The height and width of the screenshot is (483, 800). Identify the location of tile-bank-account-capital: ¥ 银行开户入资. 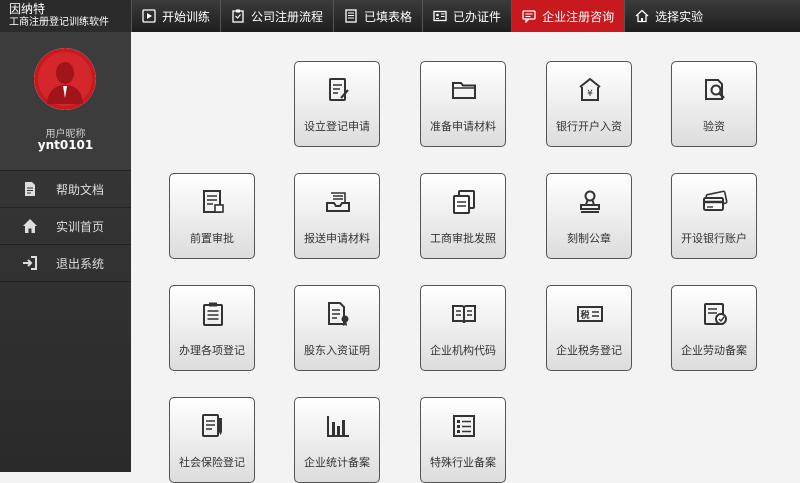
(589, 104).